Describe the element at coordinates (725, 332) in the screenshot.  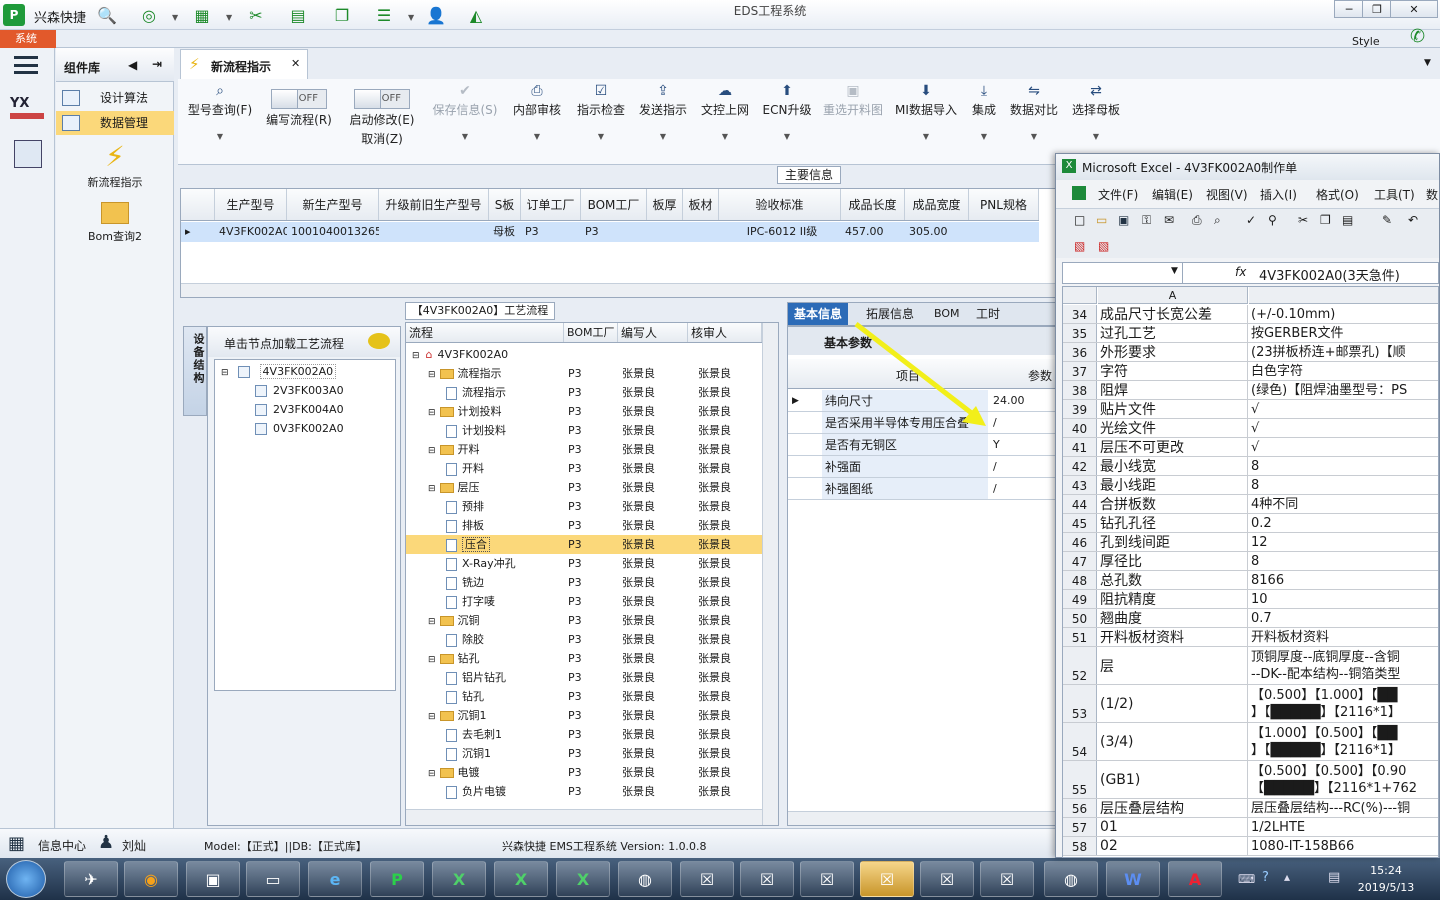
I see `col-header: 核审人` at that location.